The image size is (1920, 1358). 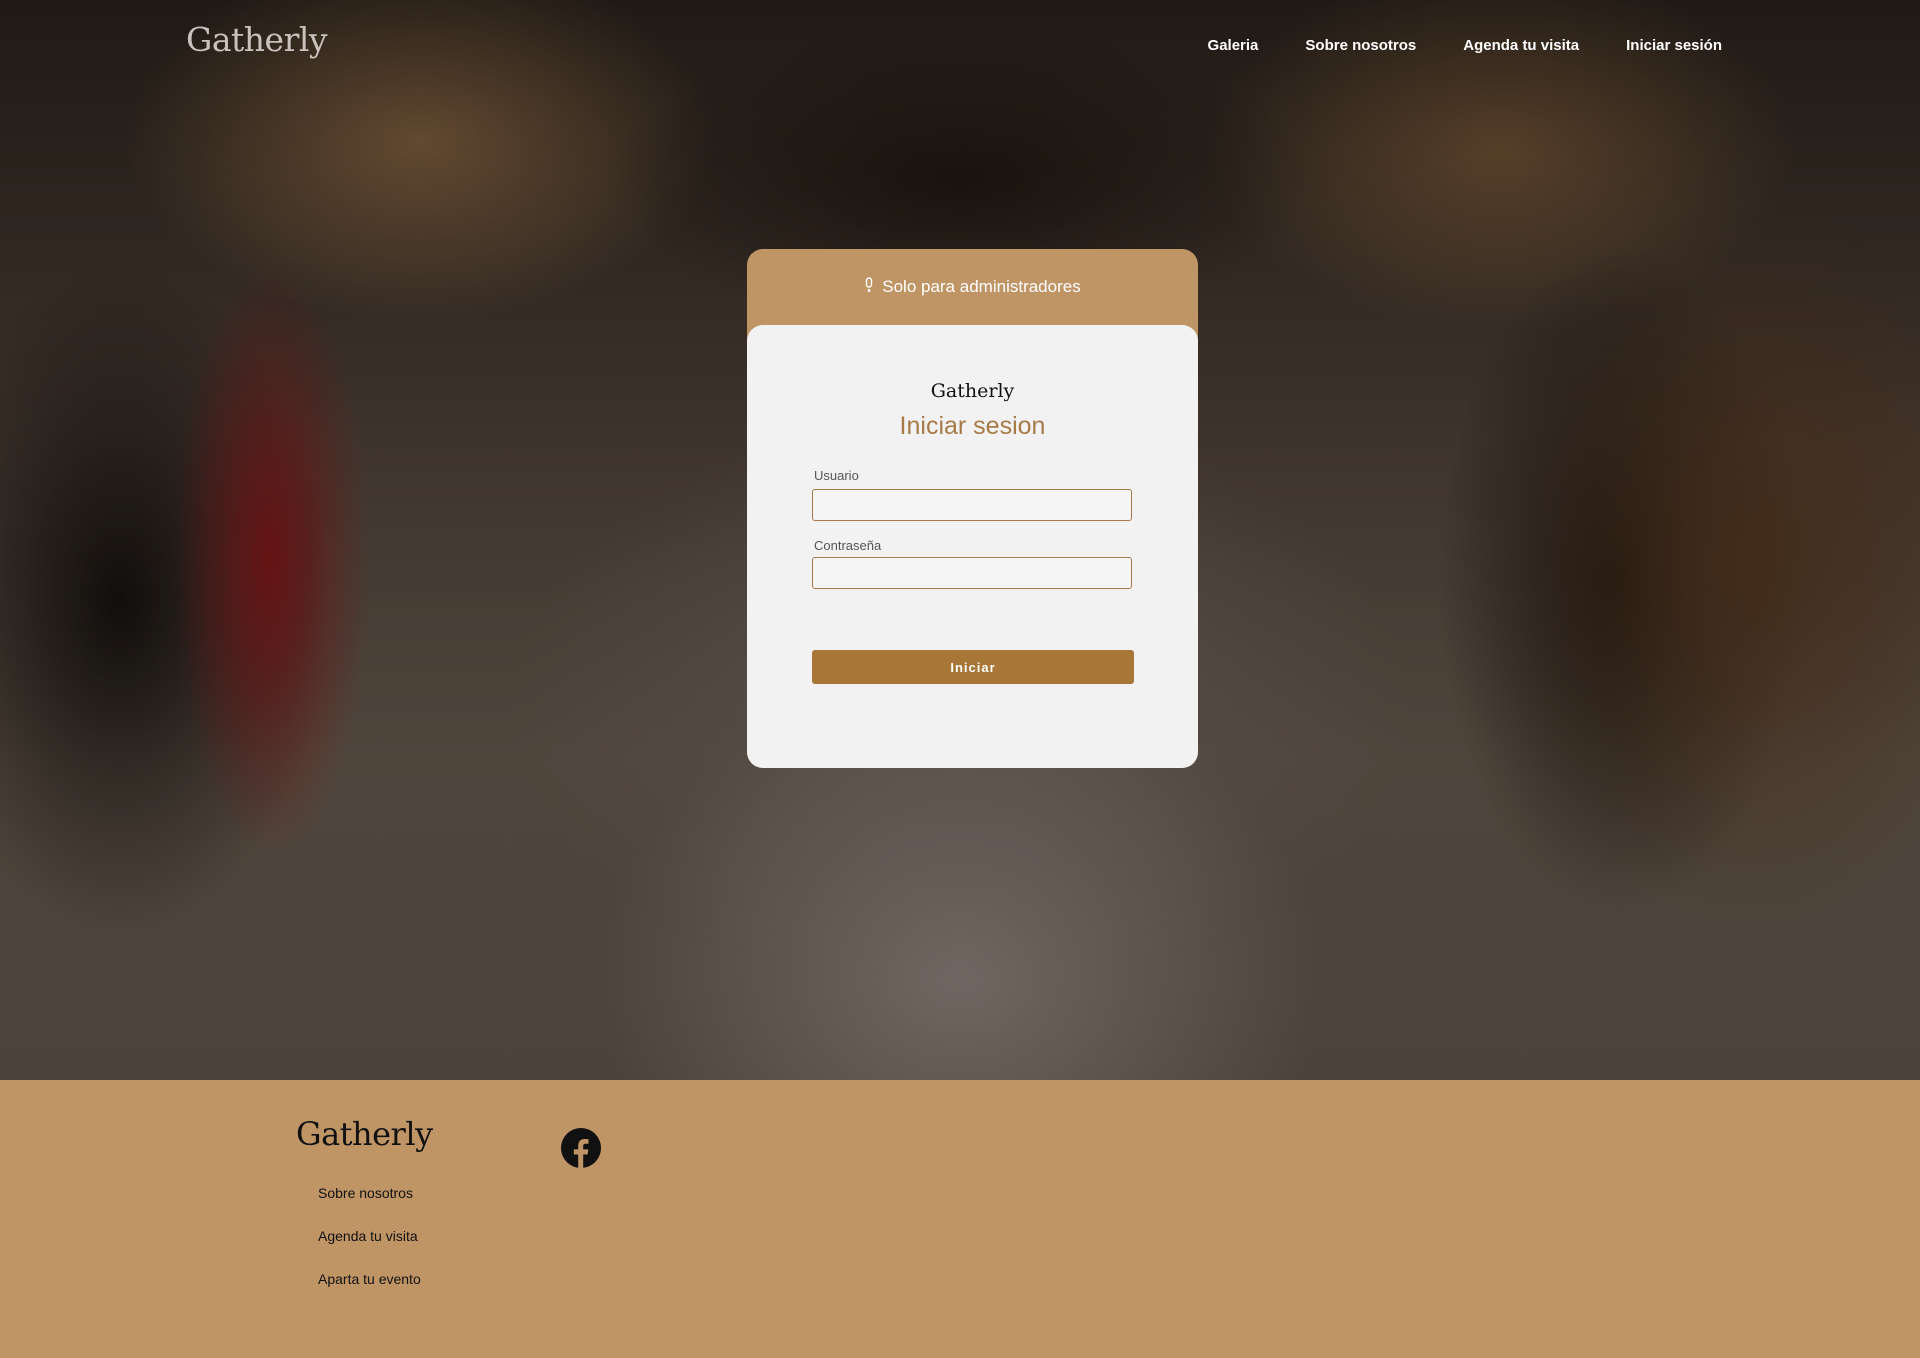 What do you see at coordinates (1360, 45) in the screenshot?
I see `nav-sobre-nosotros-link: Sobre nosotros` at bounding box center [1360, 45].